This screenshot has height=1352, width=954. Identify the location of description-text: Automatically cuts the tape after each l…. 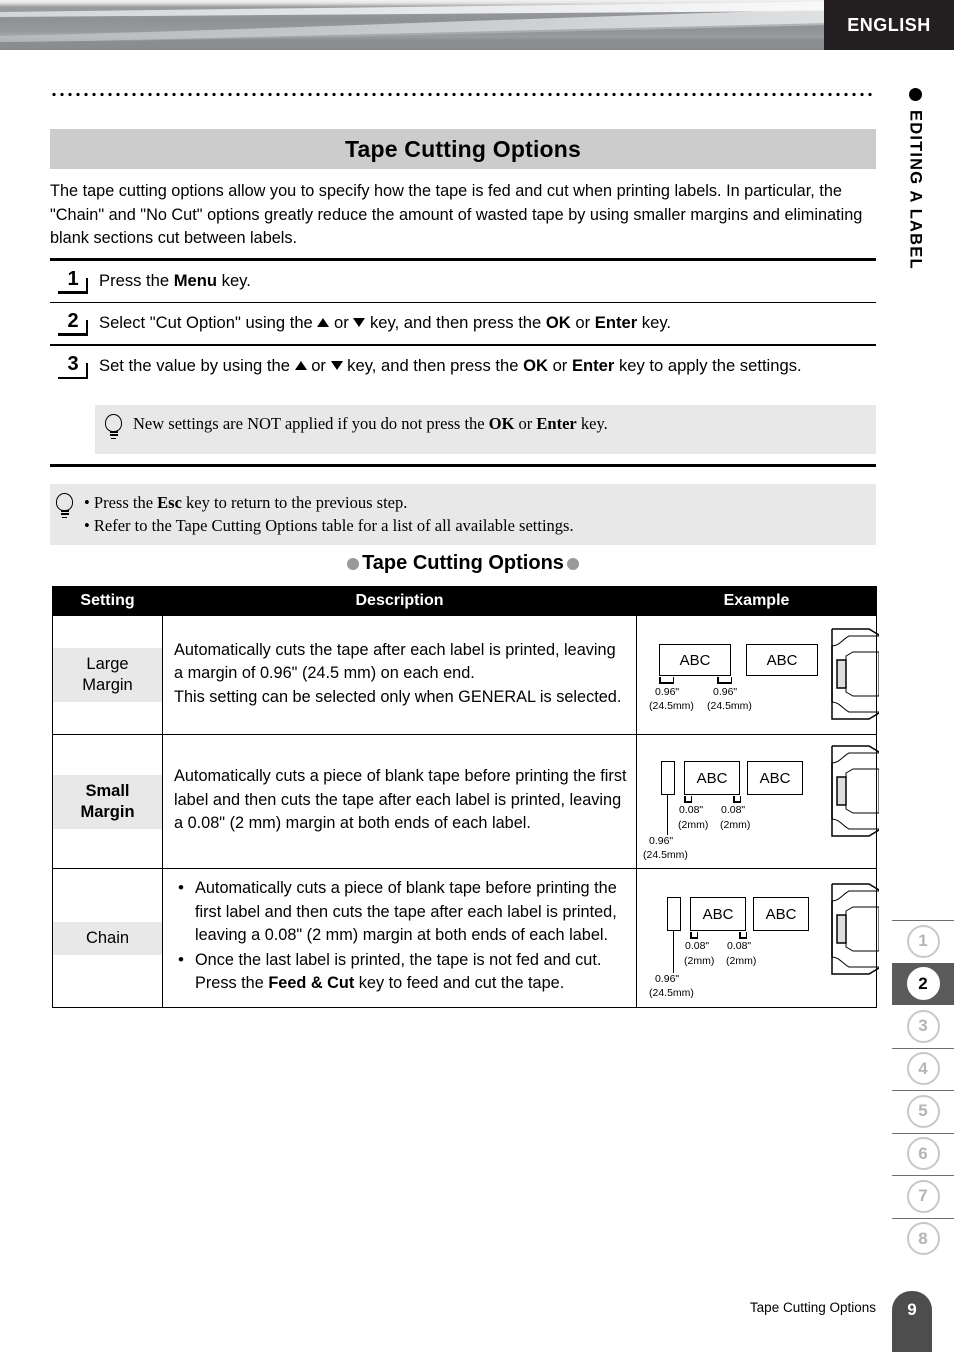
(399, 675).